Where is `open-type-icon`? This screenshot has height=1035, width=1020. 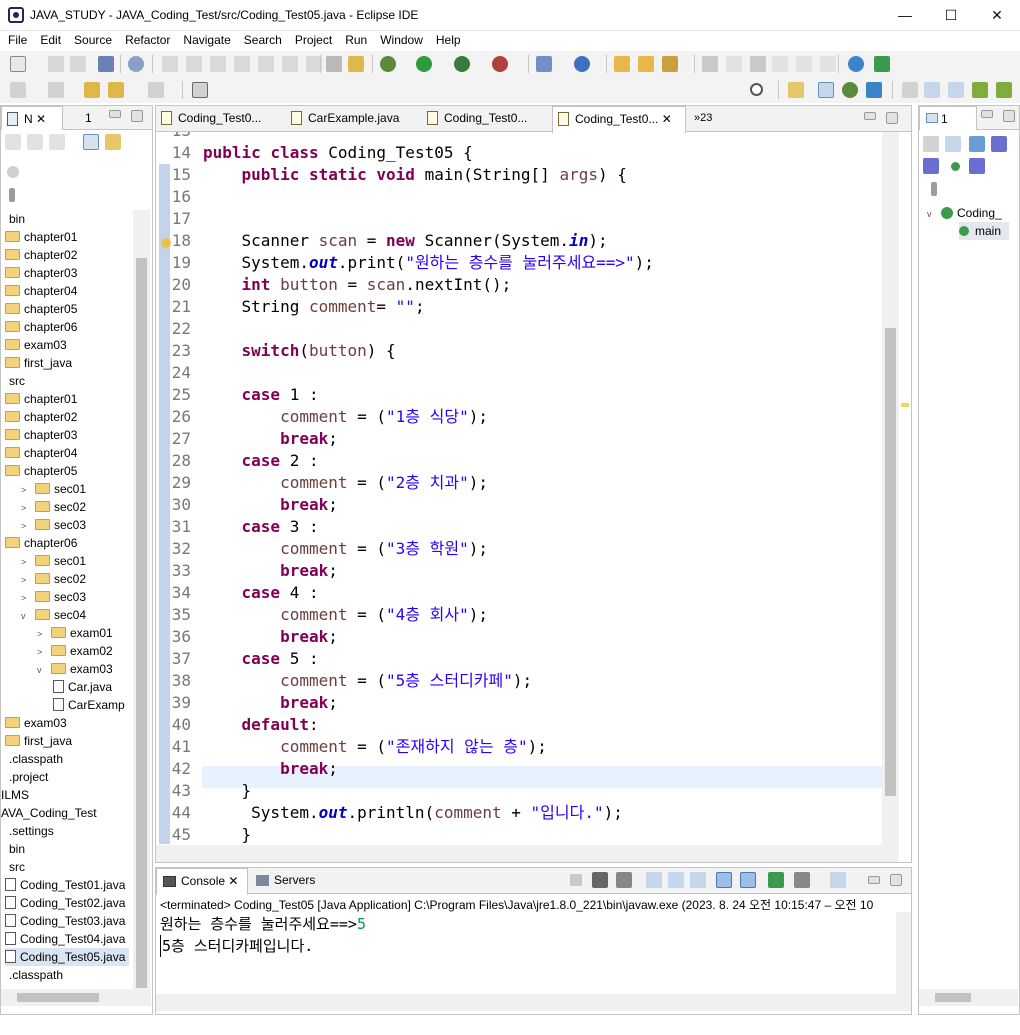
open-type-icon is located at coordinates (622, 64).